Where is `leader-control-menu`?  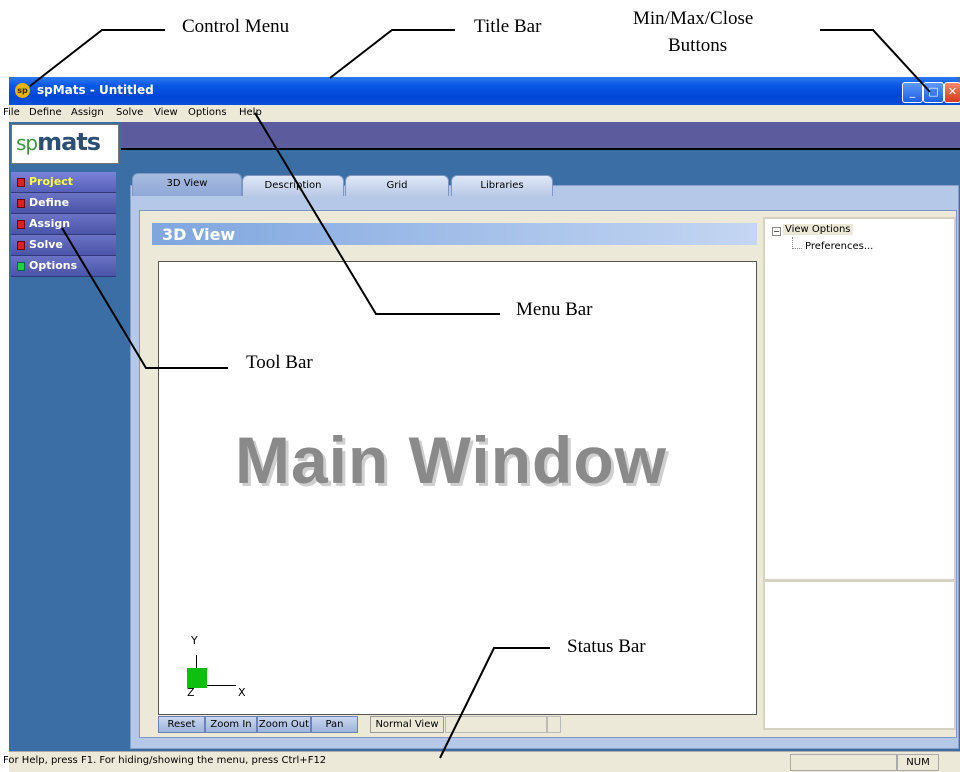 leader-control-menu is located at coordinates (97, 58).